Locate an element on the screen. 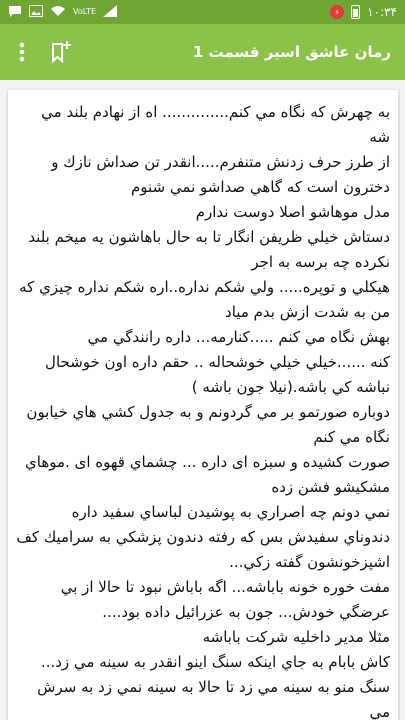 This screenshot has height=720, width=405. more-options-icon is located at coordinates (22, 52).